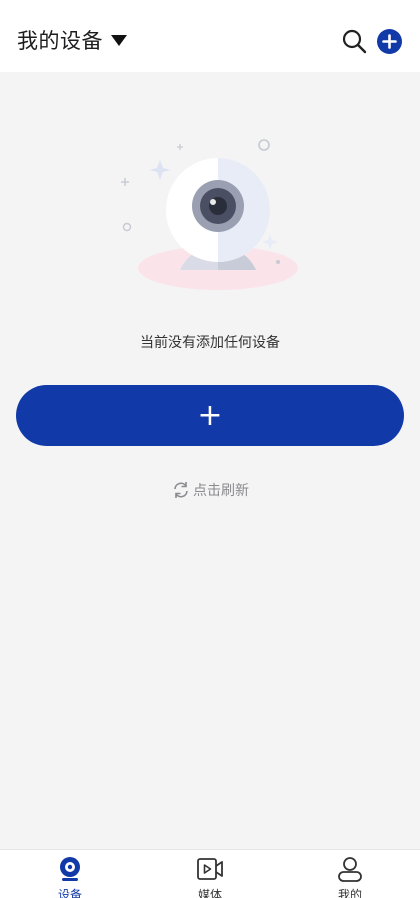 This screenshot has width=420, height=898. I want to click on search-icon, so click(354, 41).